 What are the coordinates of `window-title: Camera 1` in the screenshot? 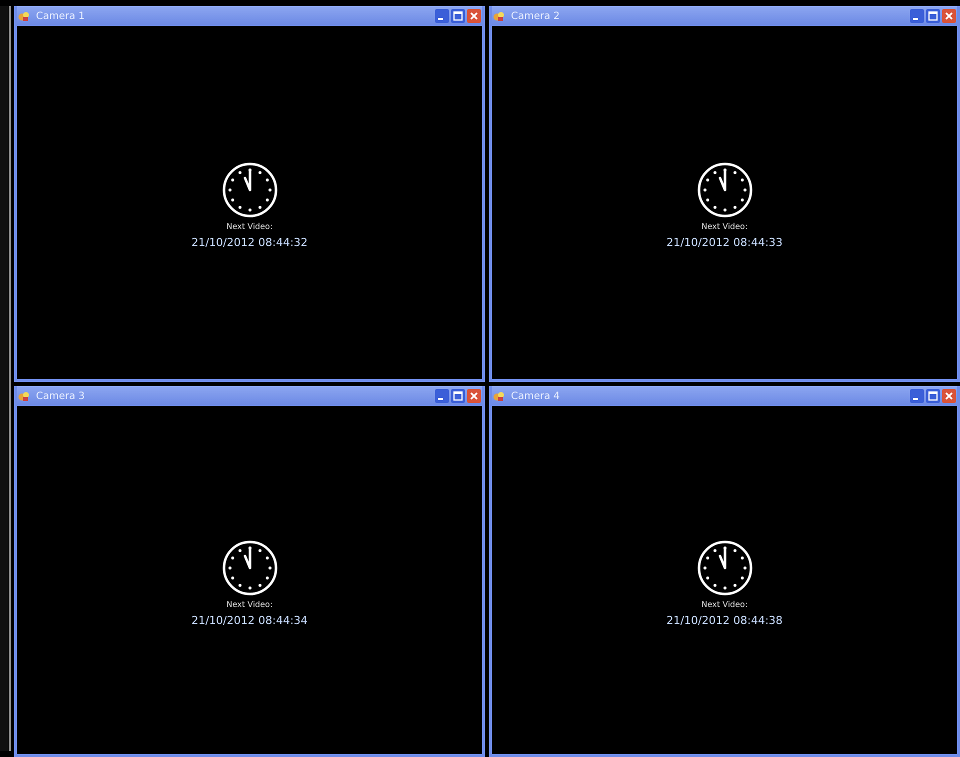 It's located at (60, 16).